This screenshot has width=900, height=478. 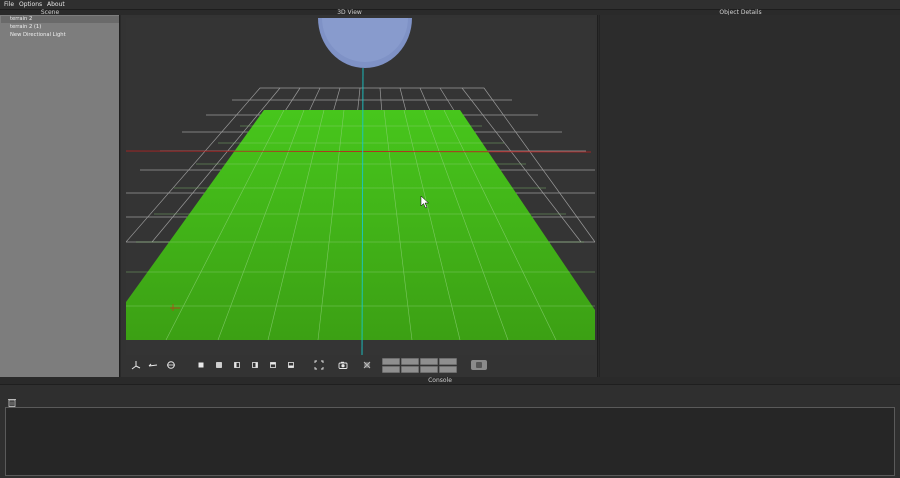 What do you see at coordinates (450, 441) in the screenshot?
I see `console-output` at bounding box center [450, 441].